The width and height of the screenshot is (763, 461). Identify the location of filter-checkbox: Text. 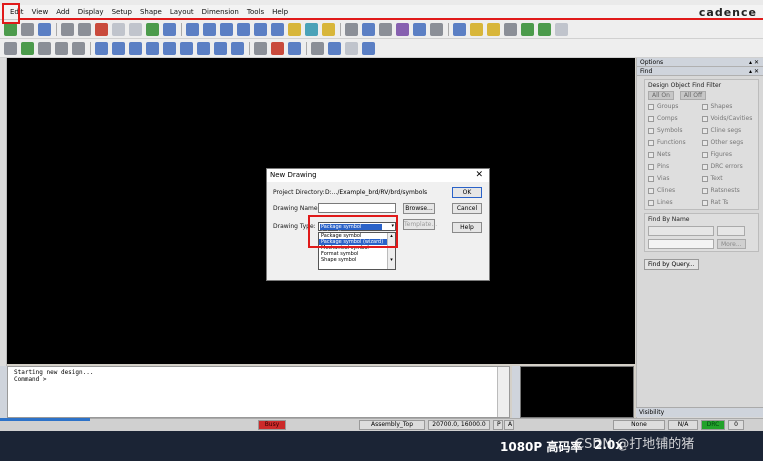
(728, 178).